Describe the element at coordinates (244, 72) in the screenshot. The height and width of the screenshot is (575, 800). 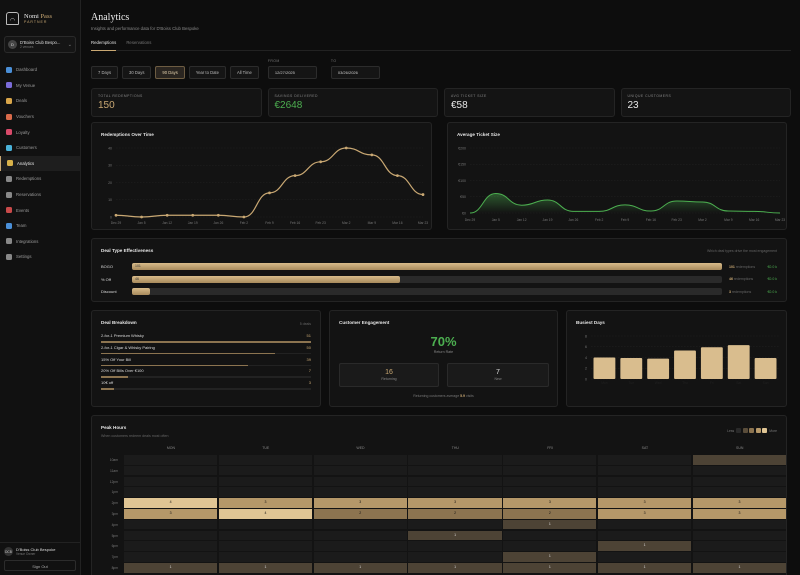
I see `range-all-time-button: All Time` at that location.